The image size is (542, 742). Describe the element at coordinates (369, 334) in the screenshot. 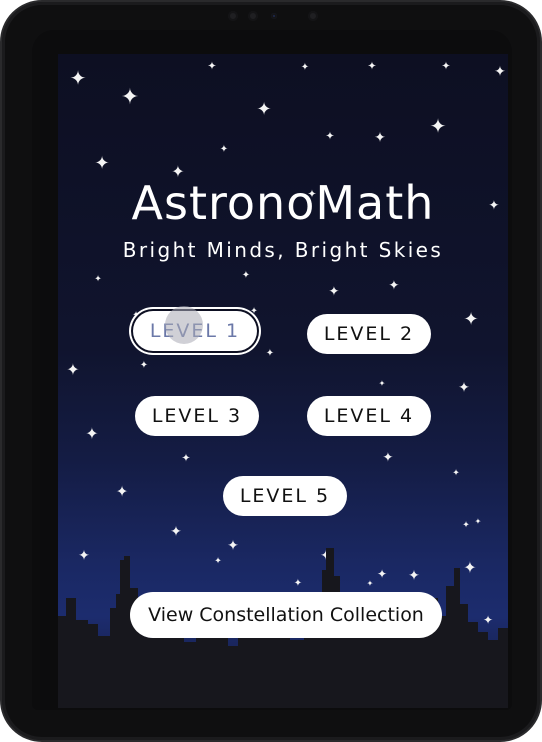

I see `level-2-button: LEVEL 2` at that location.